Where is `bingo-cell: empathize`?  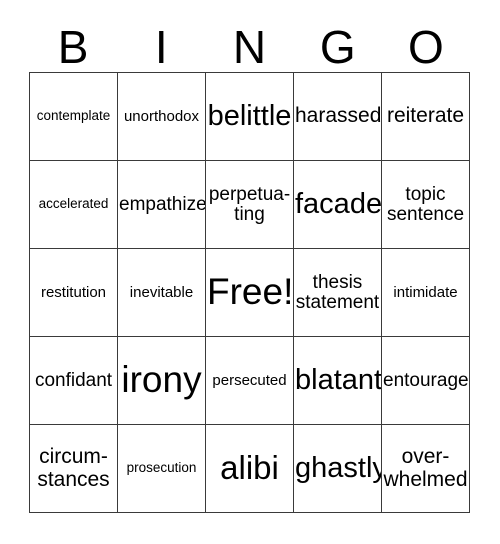
bingo-cell: empathize is located at coordinates (162, 205).